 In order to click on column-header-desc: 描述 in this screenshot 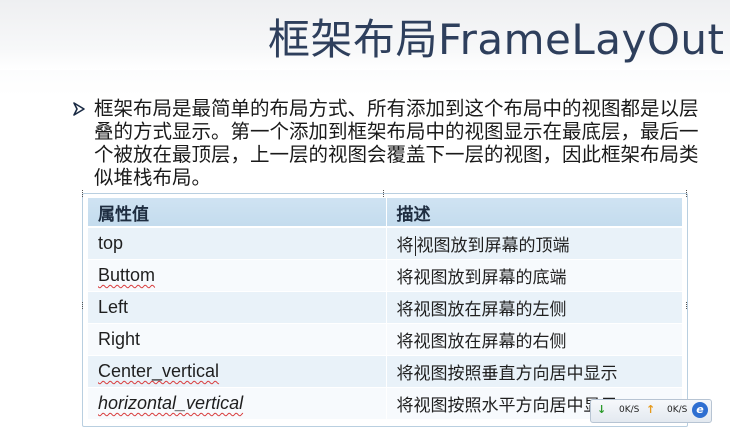, I will do `click(533, 213)`.